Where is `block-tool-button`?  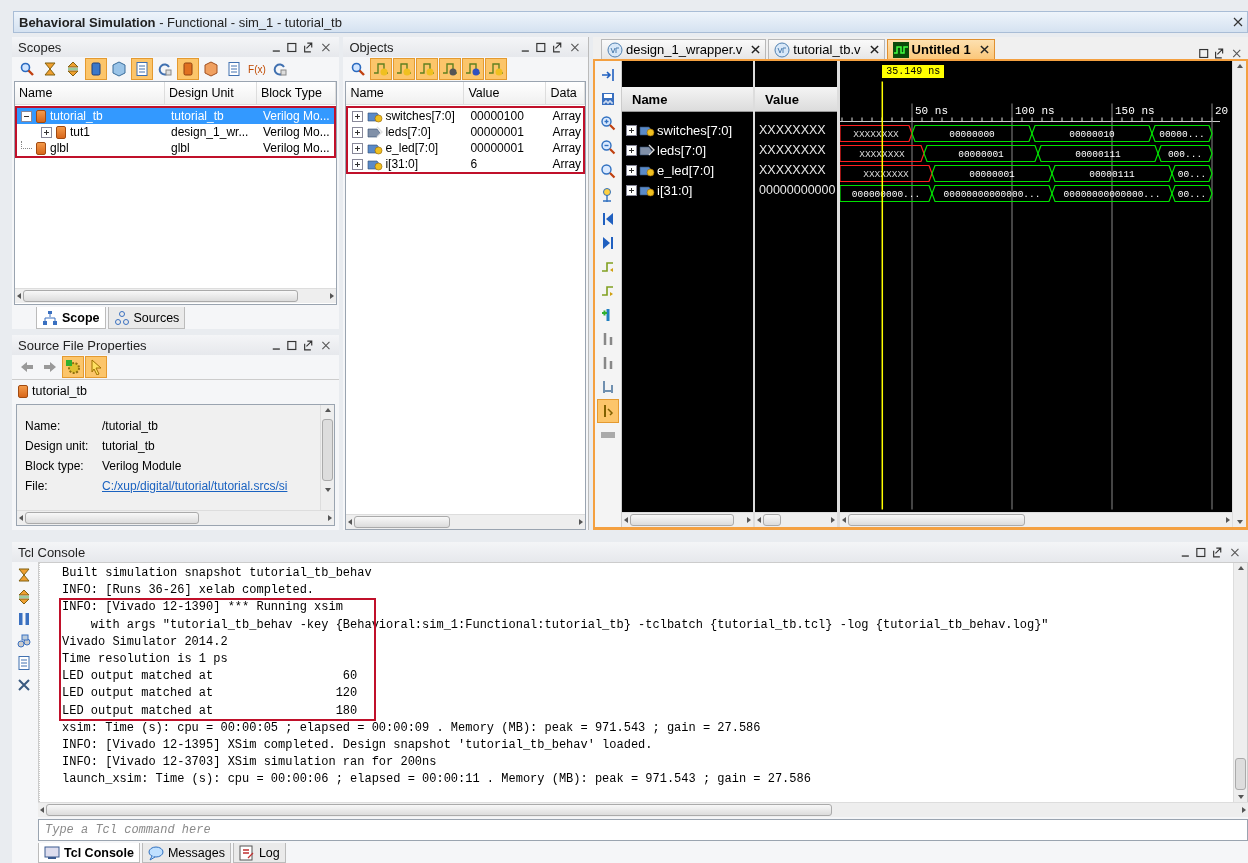
block-tool-button is located at coordinates (188, 69).